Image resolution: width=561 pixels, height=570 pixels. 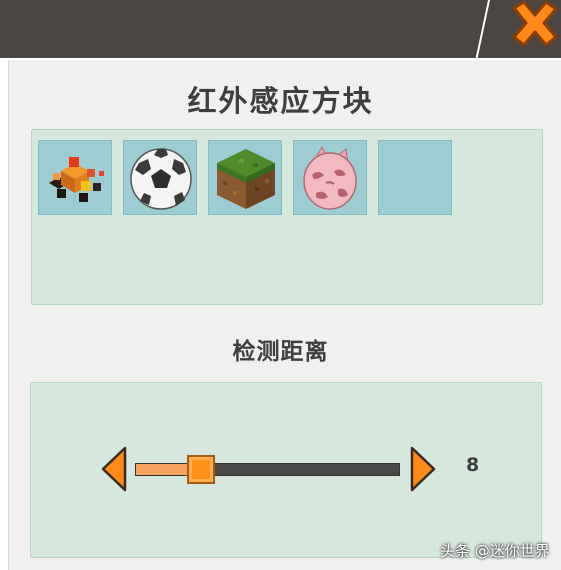 I want to click on soccer-ball-icon, so click(x=161, y=179).